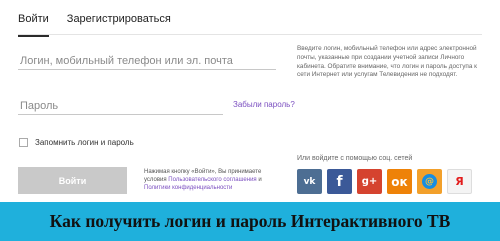  Describe the element at coordinates (399, 181) in the screenshot. I see `odnoklassniki-icon: ок` at that location.